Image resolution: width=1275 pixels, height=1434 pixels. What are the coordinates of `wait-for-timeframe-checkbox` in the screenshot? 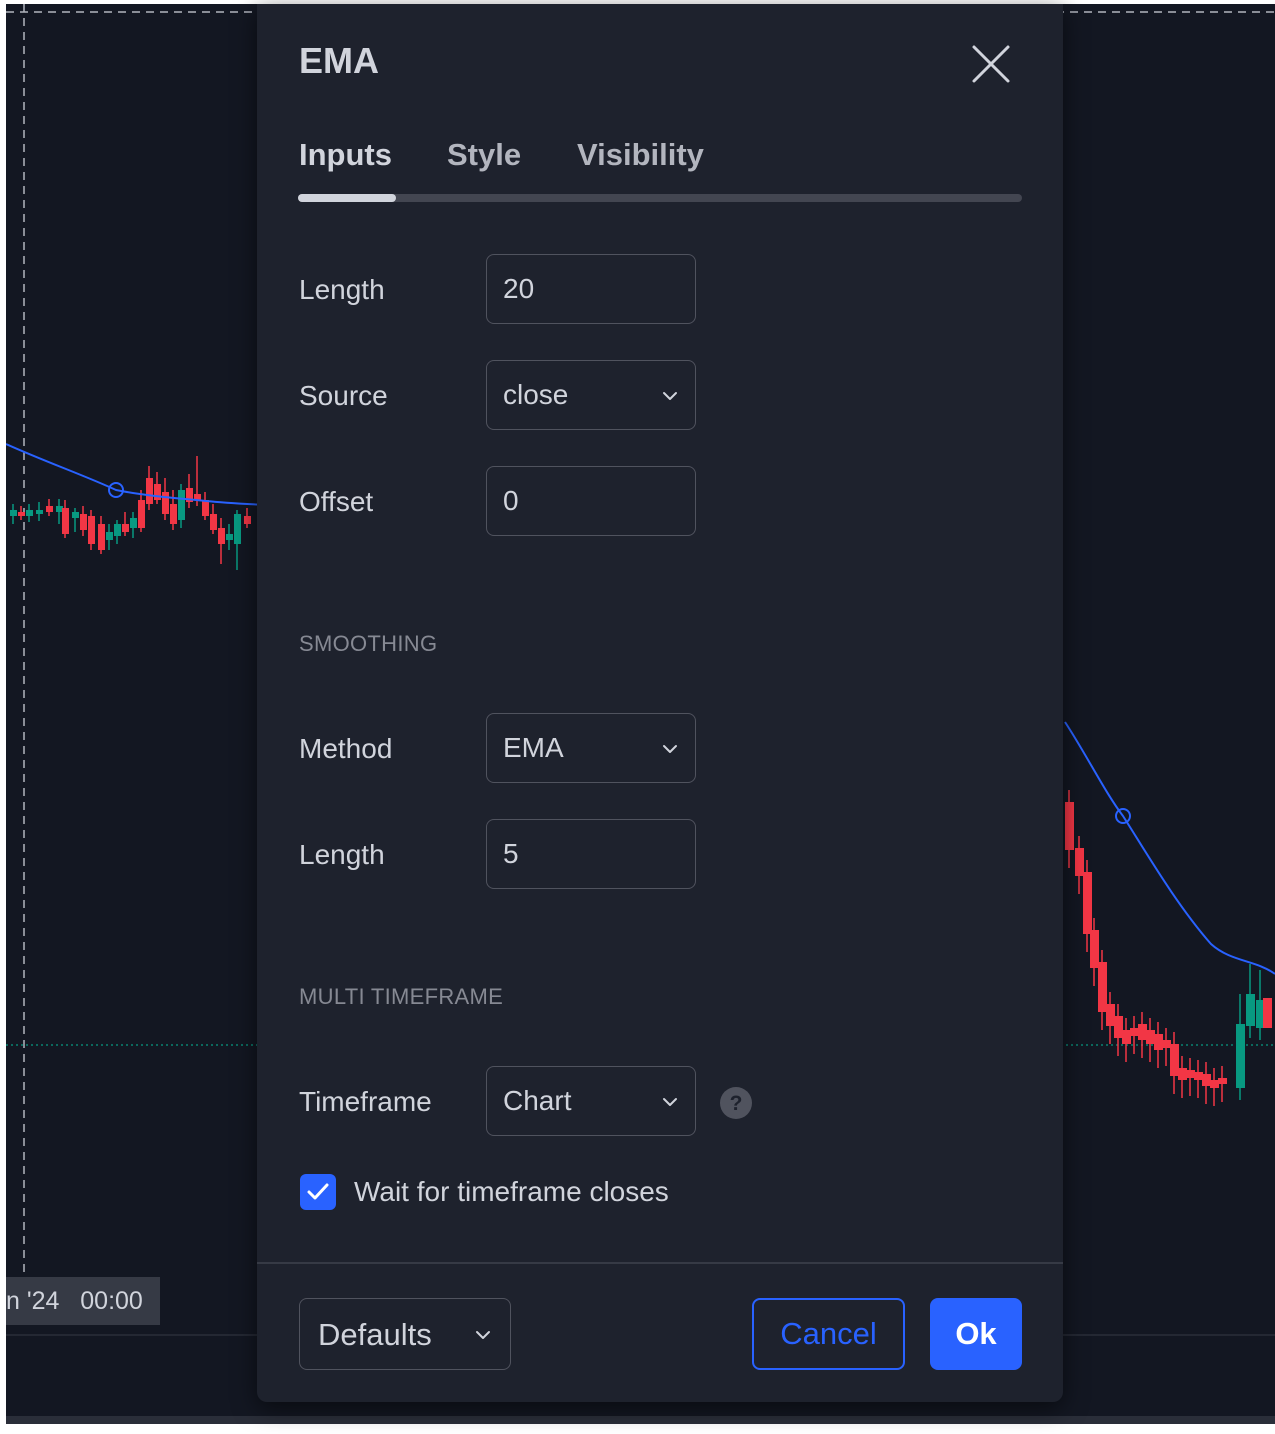 It's located at (318, 1192).